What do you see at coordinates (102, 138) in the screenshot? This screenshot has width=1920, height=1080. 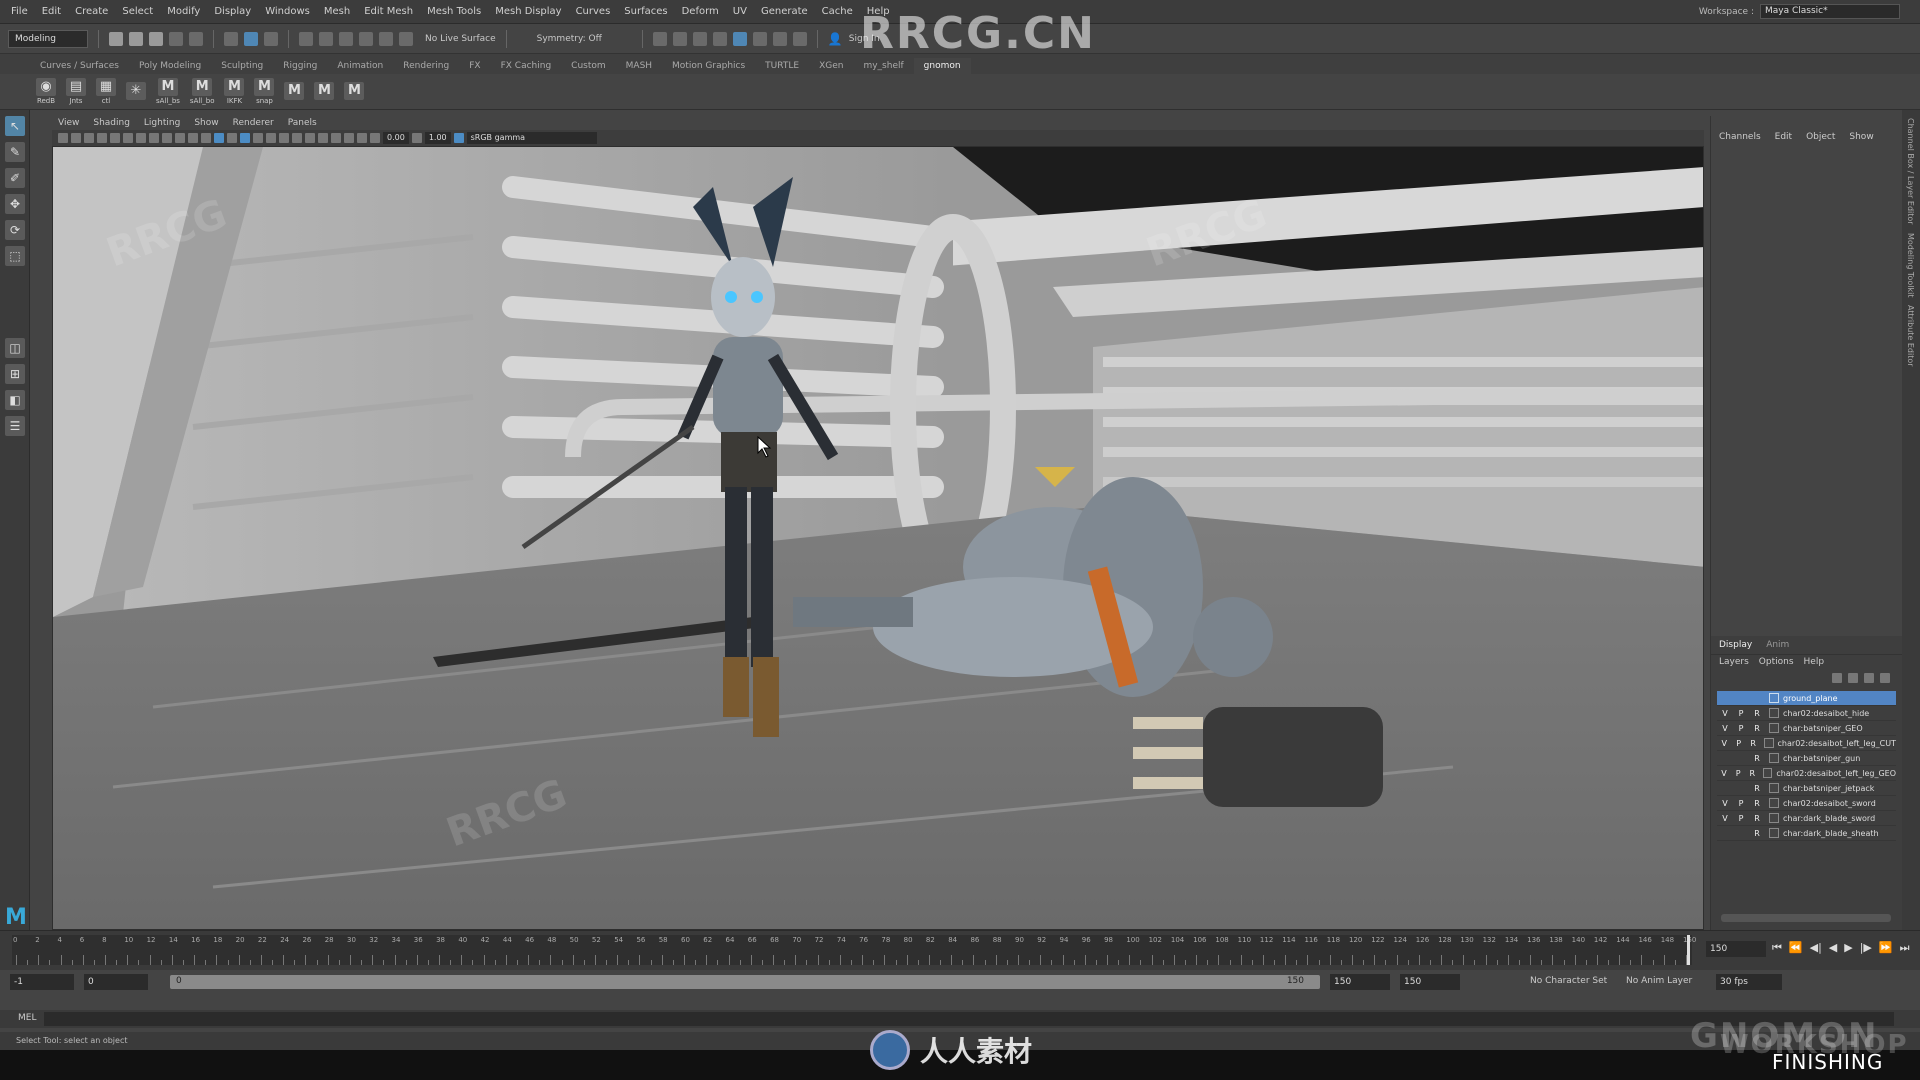 I see `image-plane-icon` at bounding box center [102, 138].